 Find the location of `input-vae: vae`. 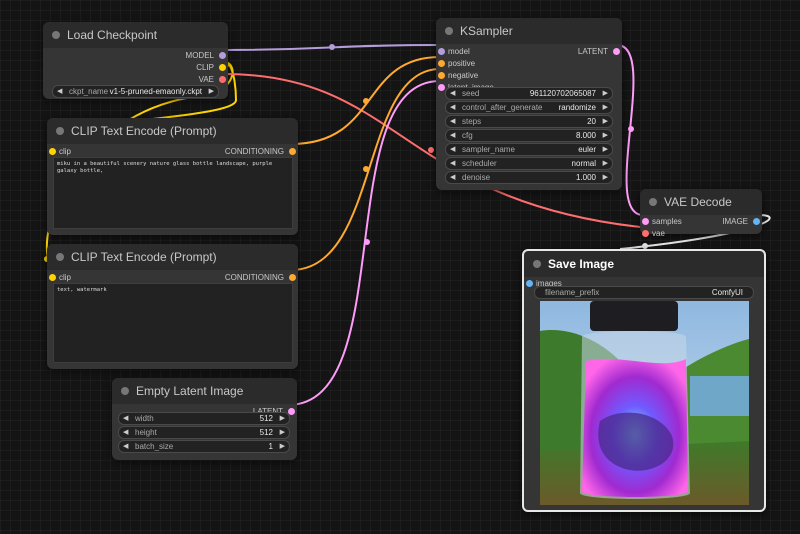

input-vae: vae is located at coordinates (701, 234).